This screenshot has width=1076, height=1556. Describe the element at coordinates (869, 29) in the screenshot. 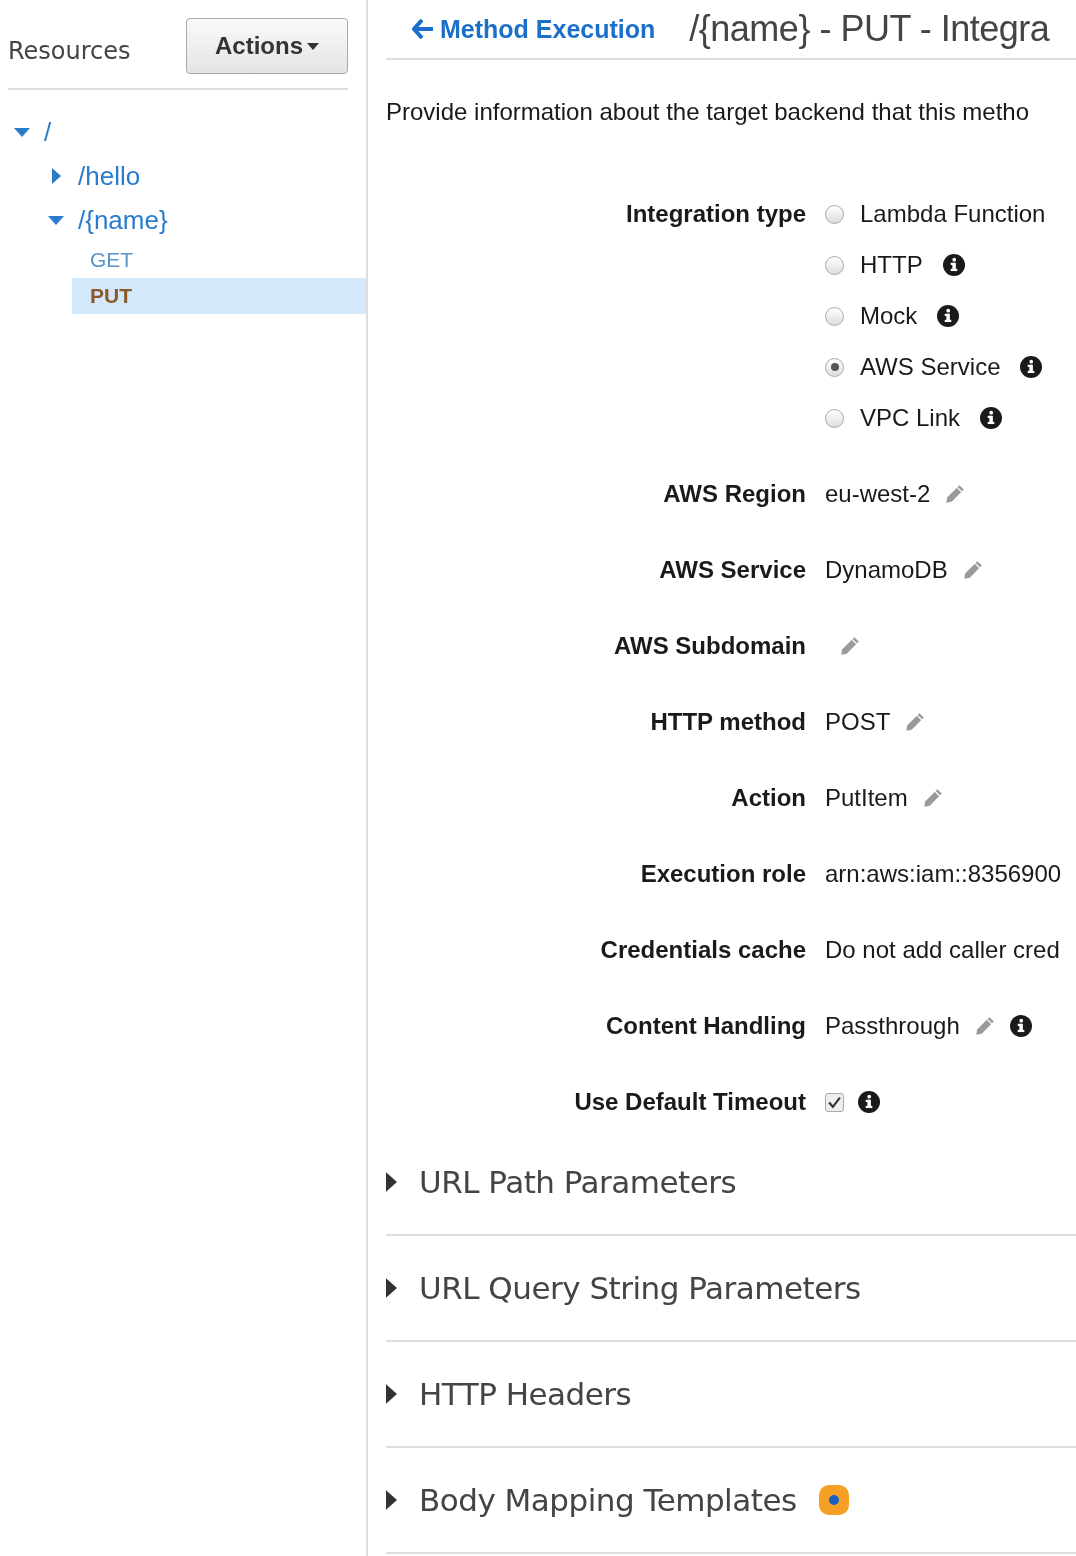

I see `page-title: /{name} - PUT - Integra` at that location.